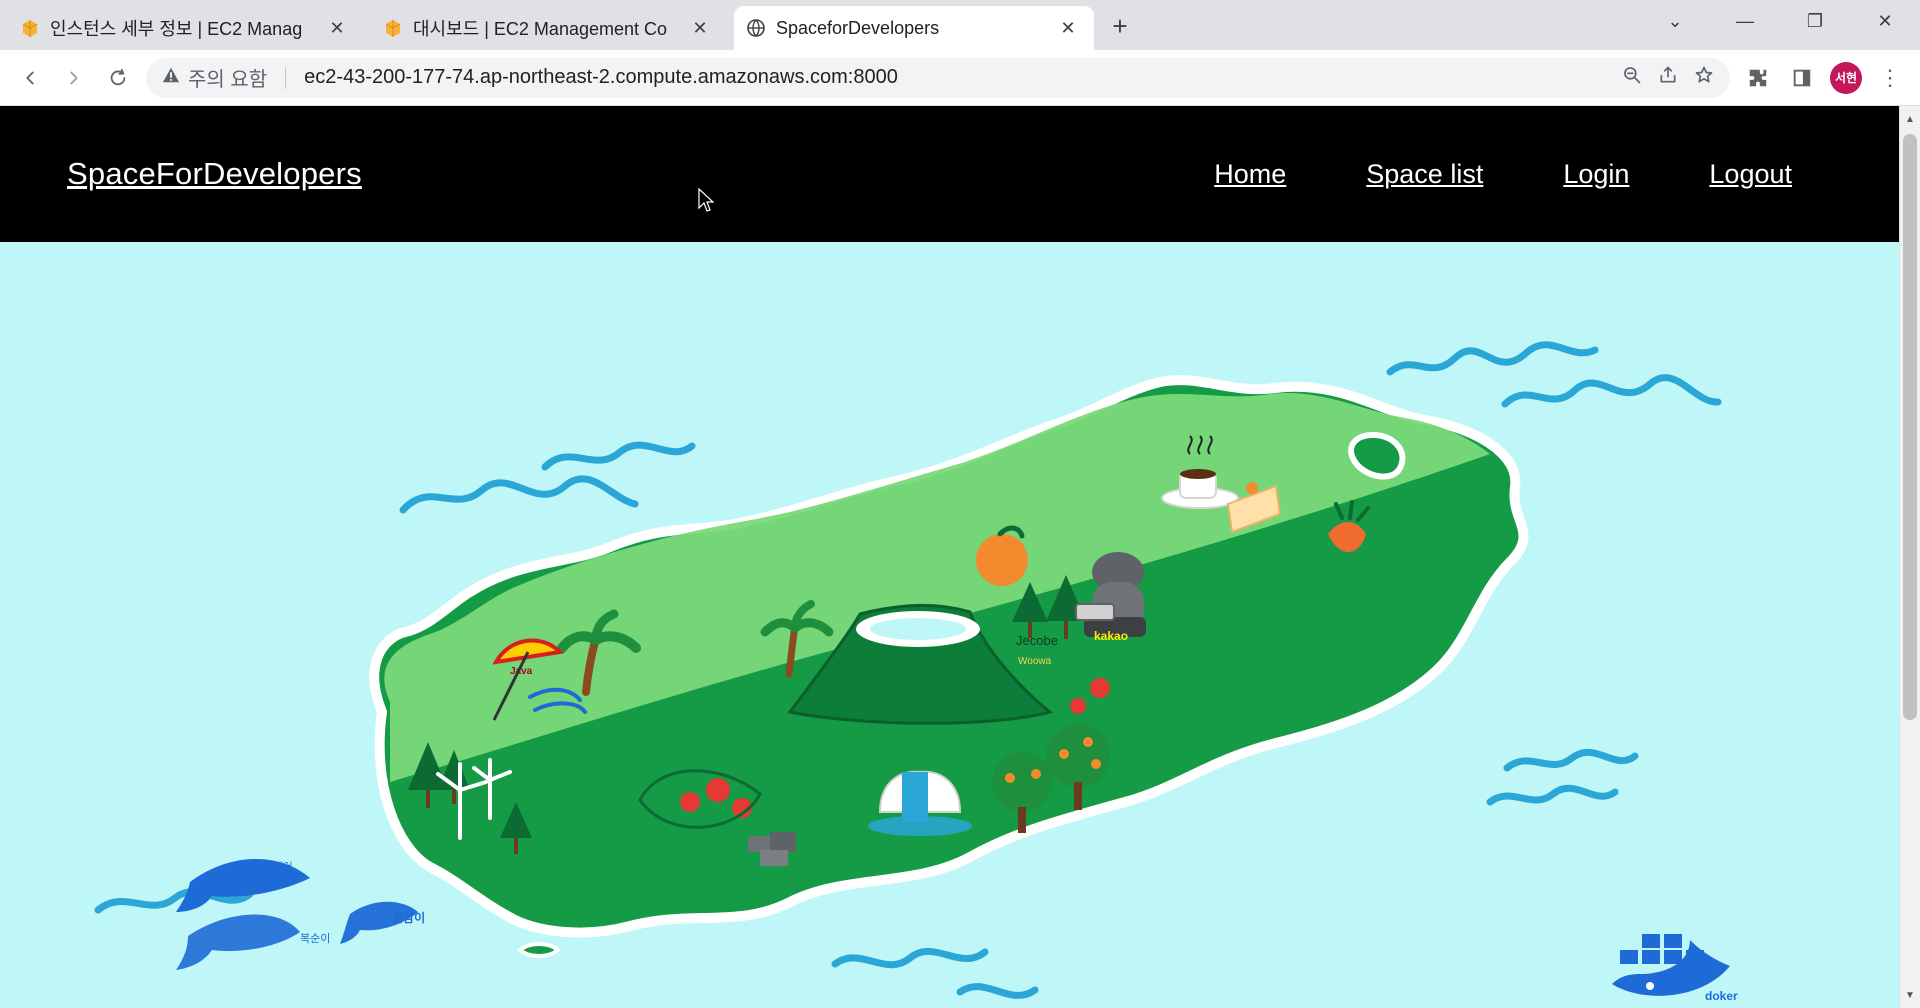 The width and height of the screenshot is (1920, 1008). What do you see at coordinates (297, 914) in the screenshot?
I see `dolphins` at bounding box center [297, 914].